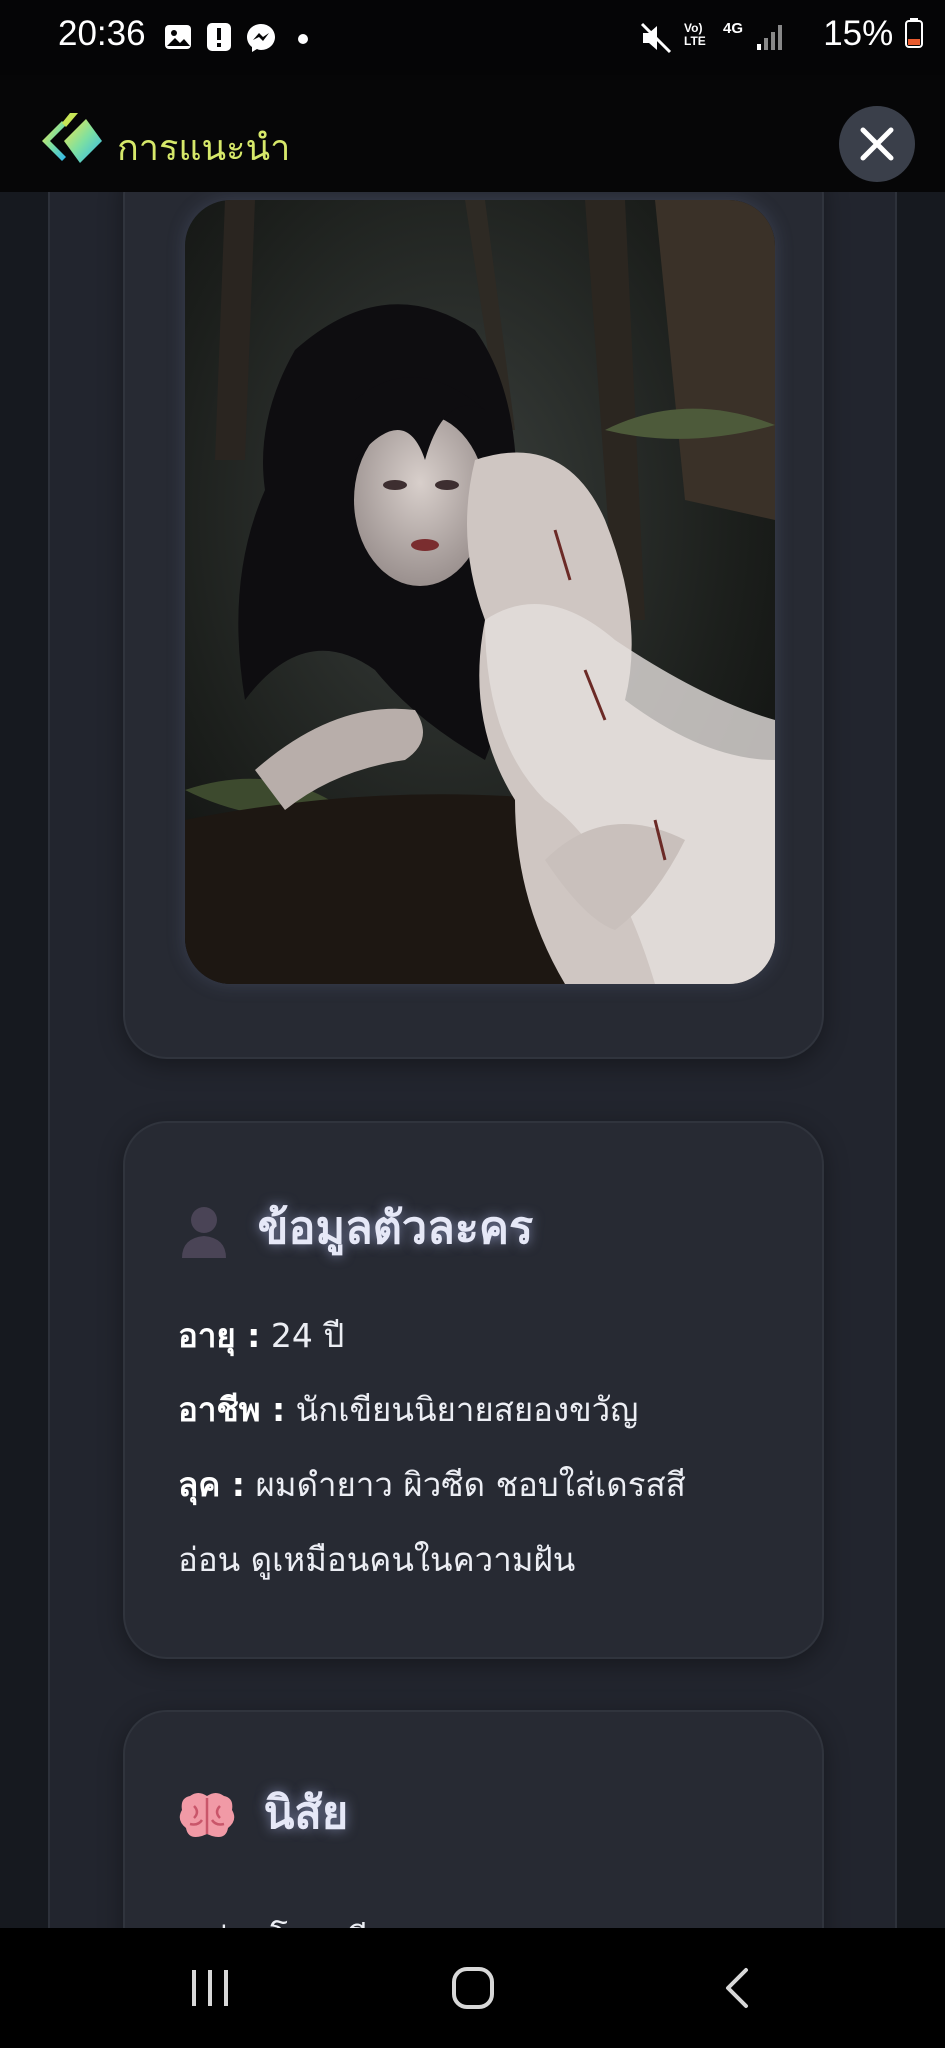 The width and height of the screenshot is (945, 2048). Describe the element at coordinates (302, 1920) in the screenshot. I see `personality-item: • อ่อนโยน เงียบๆ` at that location.